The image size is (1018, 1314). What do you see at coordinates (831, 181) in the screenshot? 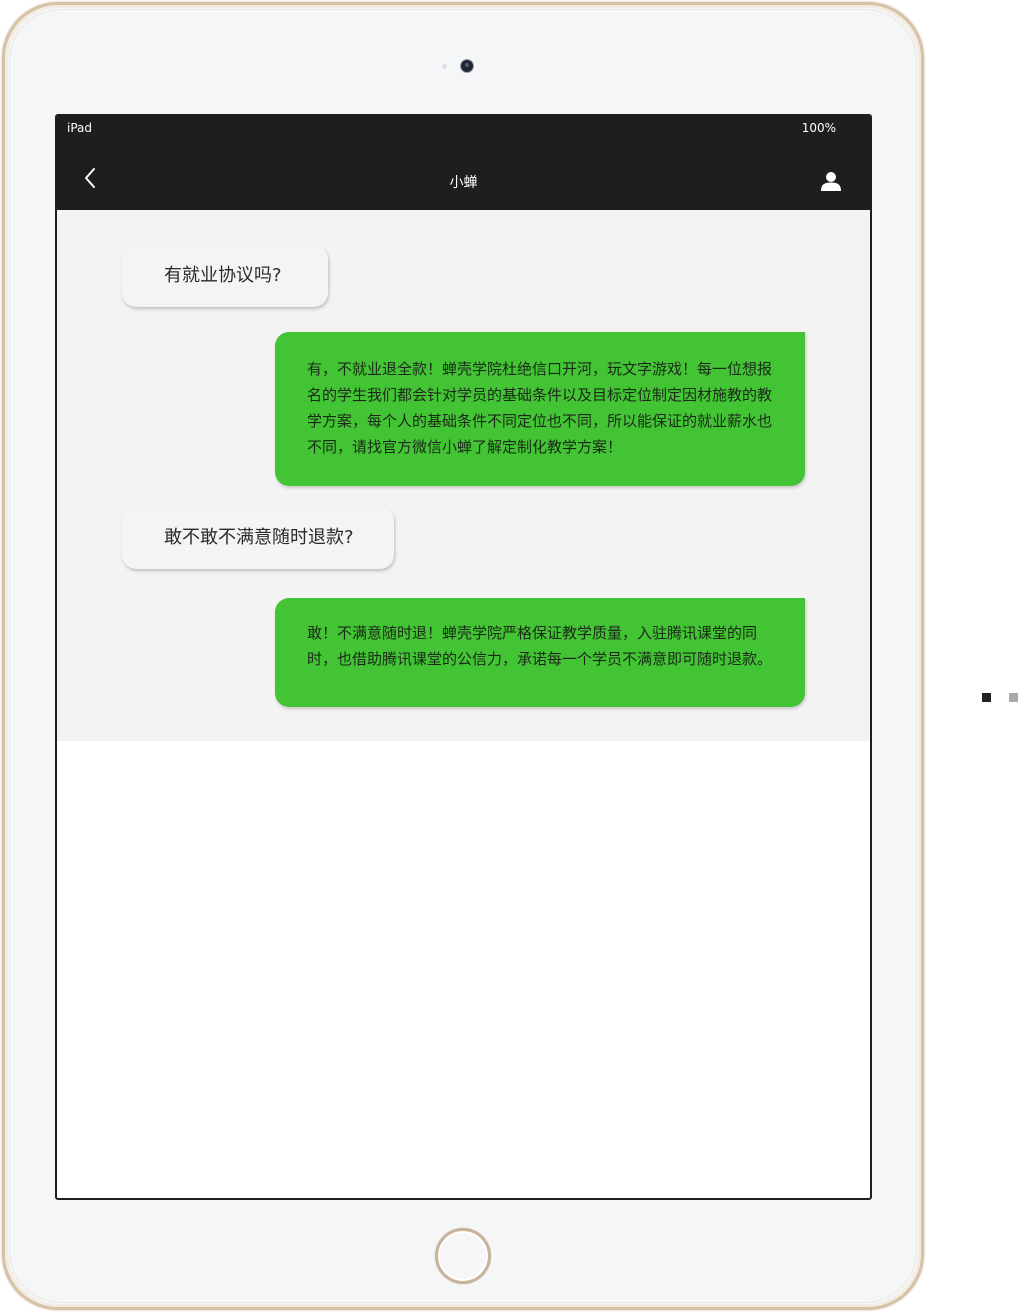
I see `user-icon` at bounding box center [831, 181].